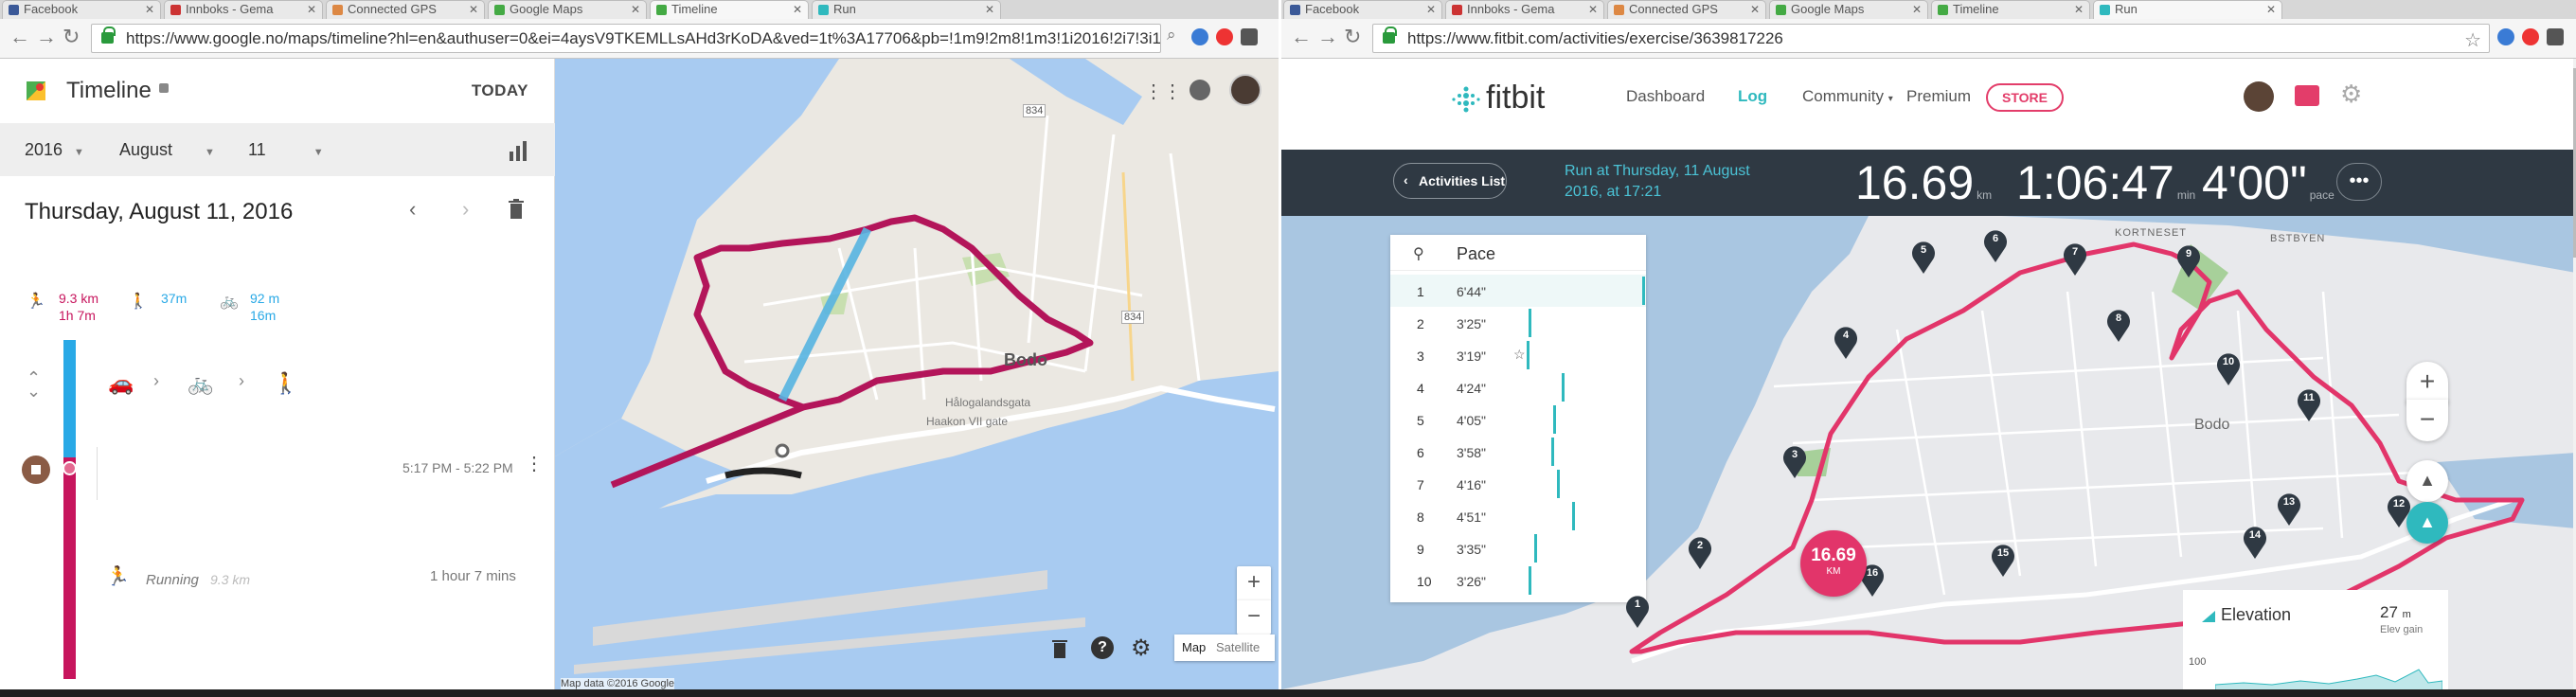 This screenshot has width=2576, height=697. What do you see at coordinates (36, 470) in the screenshot?
I see `stop-icon` at bounding box center [36, 470].